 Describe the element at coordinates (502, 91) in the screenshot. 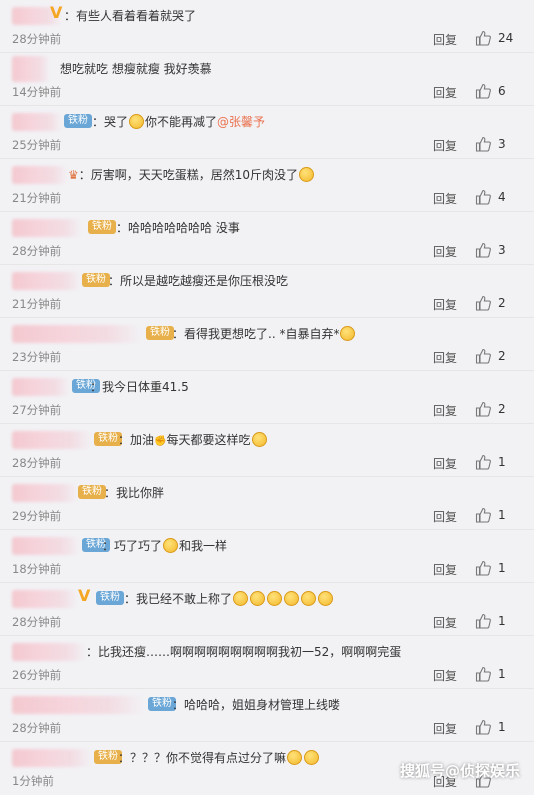

I see `like-count: 6` at that location.